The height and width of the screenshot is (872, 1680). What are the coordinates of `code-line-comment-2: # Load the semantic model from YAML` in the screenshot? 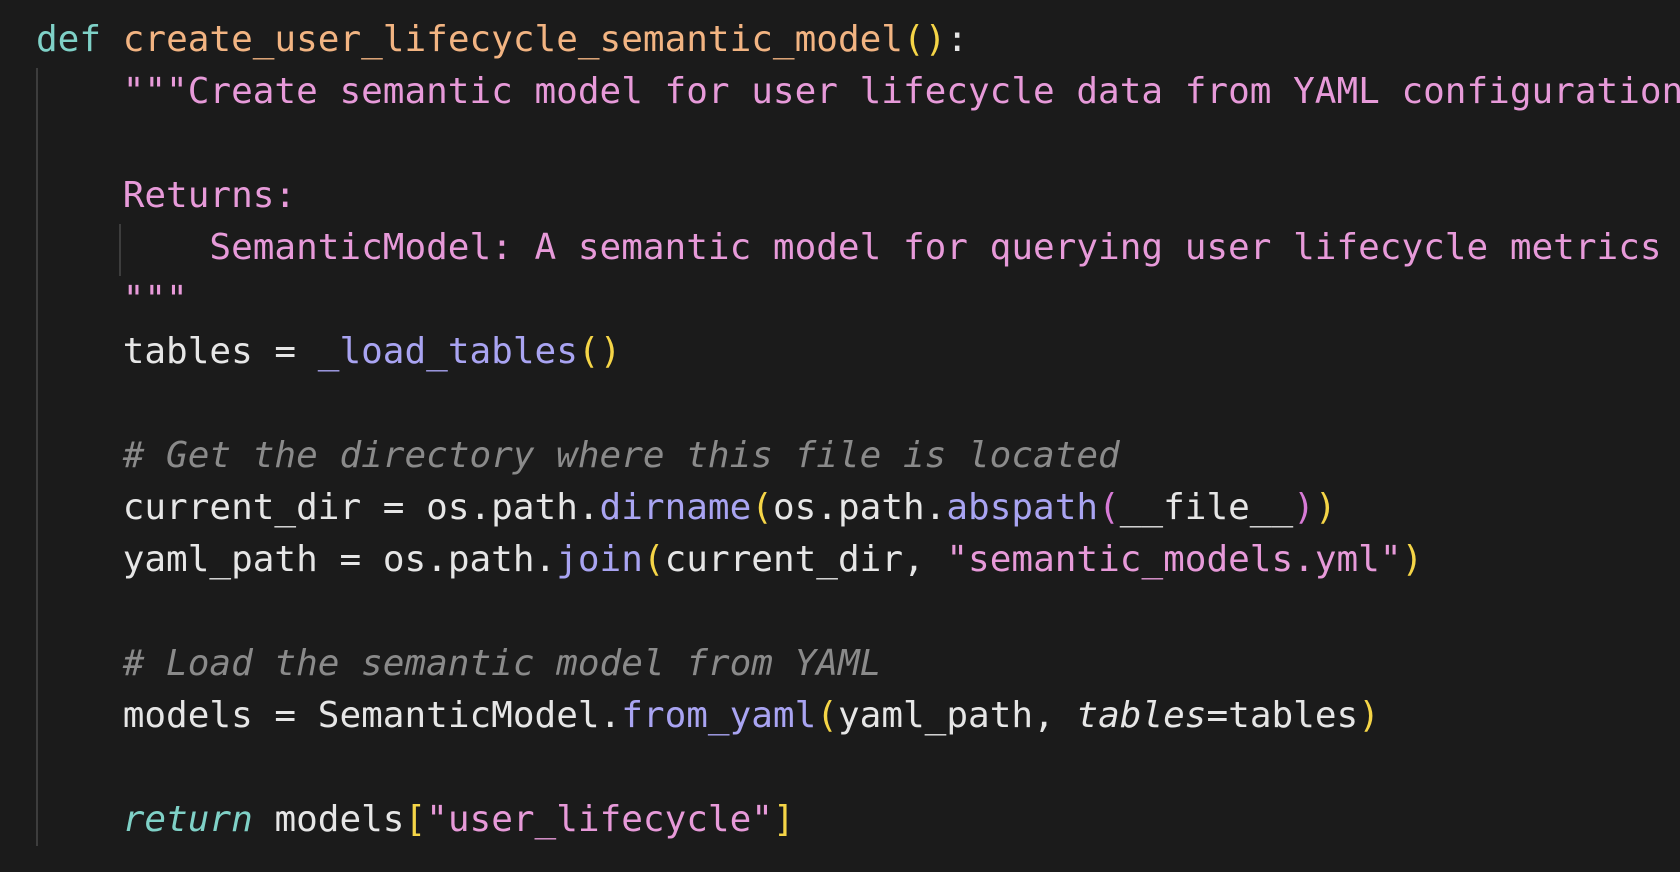 It's located at (459, 664).